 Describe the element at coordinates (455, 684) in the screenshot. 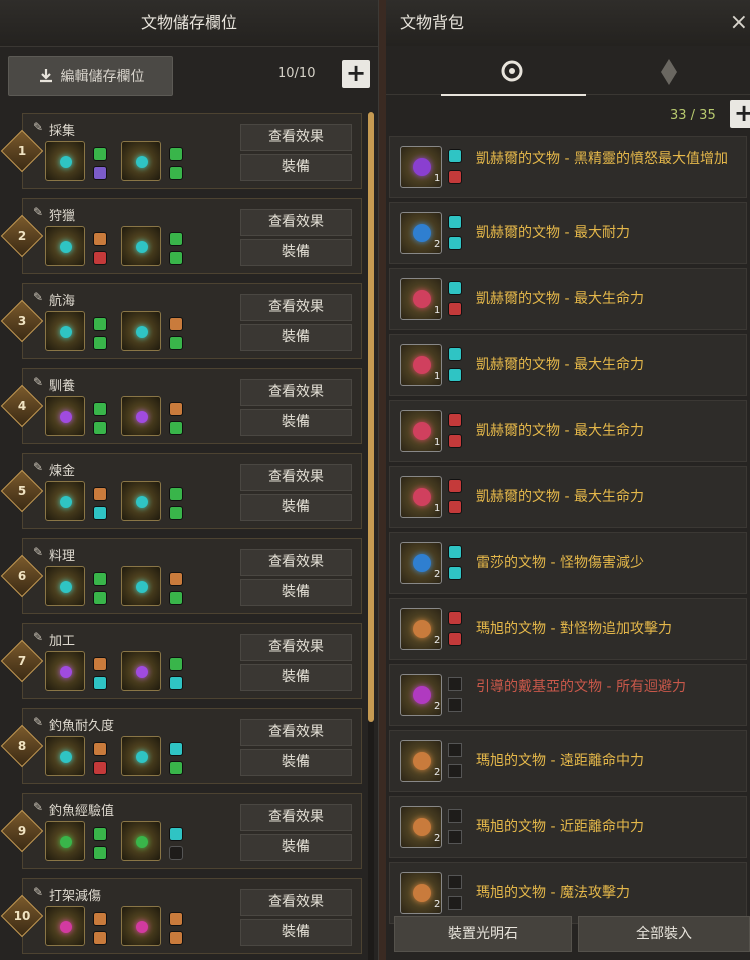

I see `empty-lightstone-slot` at that location.